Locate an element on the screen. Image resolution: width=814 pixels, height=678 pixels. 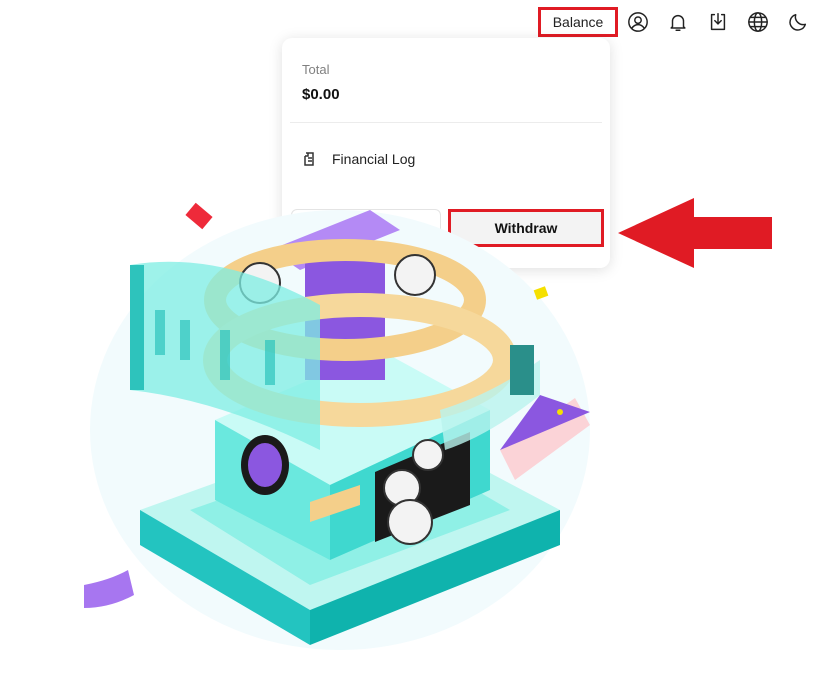
moon-icon is located at coordinates (798, 22).